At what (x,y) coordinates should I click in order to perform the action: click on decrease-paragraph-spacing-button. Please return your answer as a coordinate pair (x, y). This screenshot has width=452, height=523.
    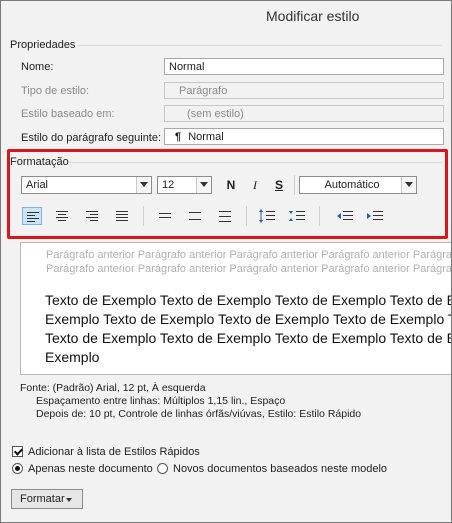
    Looking at the image, I should click on (297, 216).